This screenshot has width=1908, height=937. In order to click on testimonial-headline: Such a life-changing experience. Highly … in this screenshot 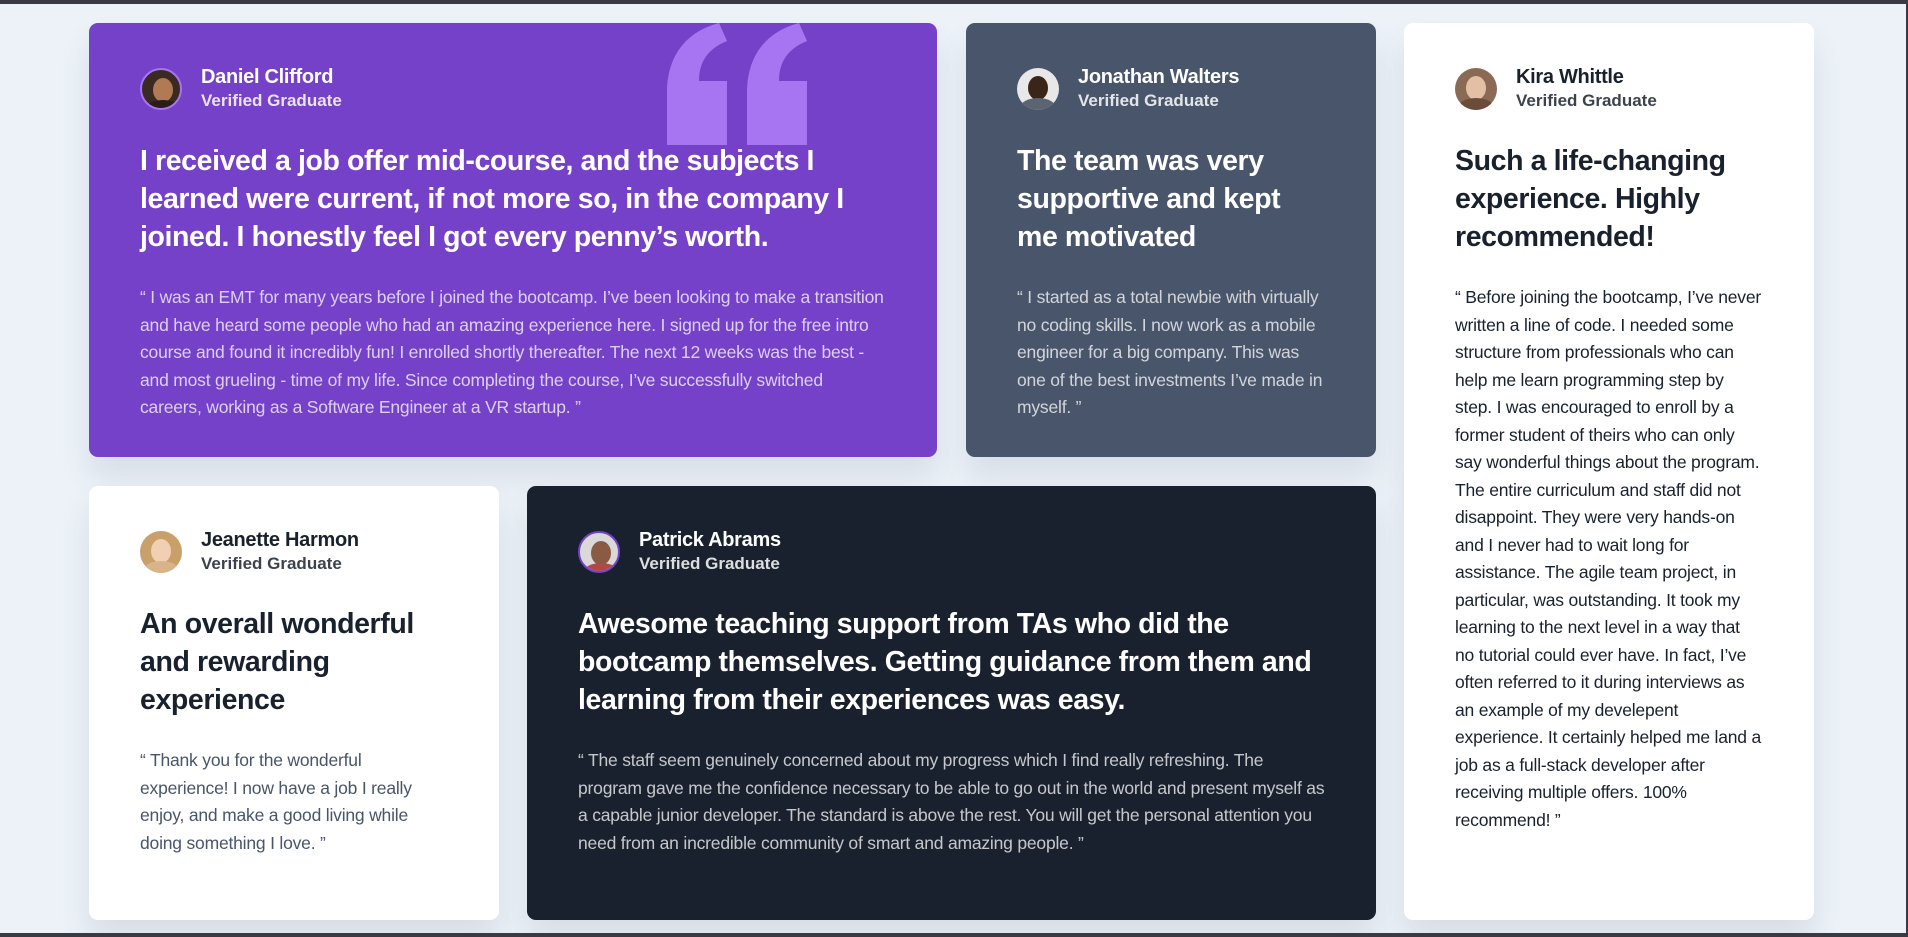, I will do `click(1590, 199)`.